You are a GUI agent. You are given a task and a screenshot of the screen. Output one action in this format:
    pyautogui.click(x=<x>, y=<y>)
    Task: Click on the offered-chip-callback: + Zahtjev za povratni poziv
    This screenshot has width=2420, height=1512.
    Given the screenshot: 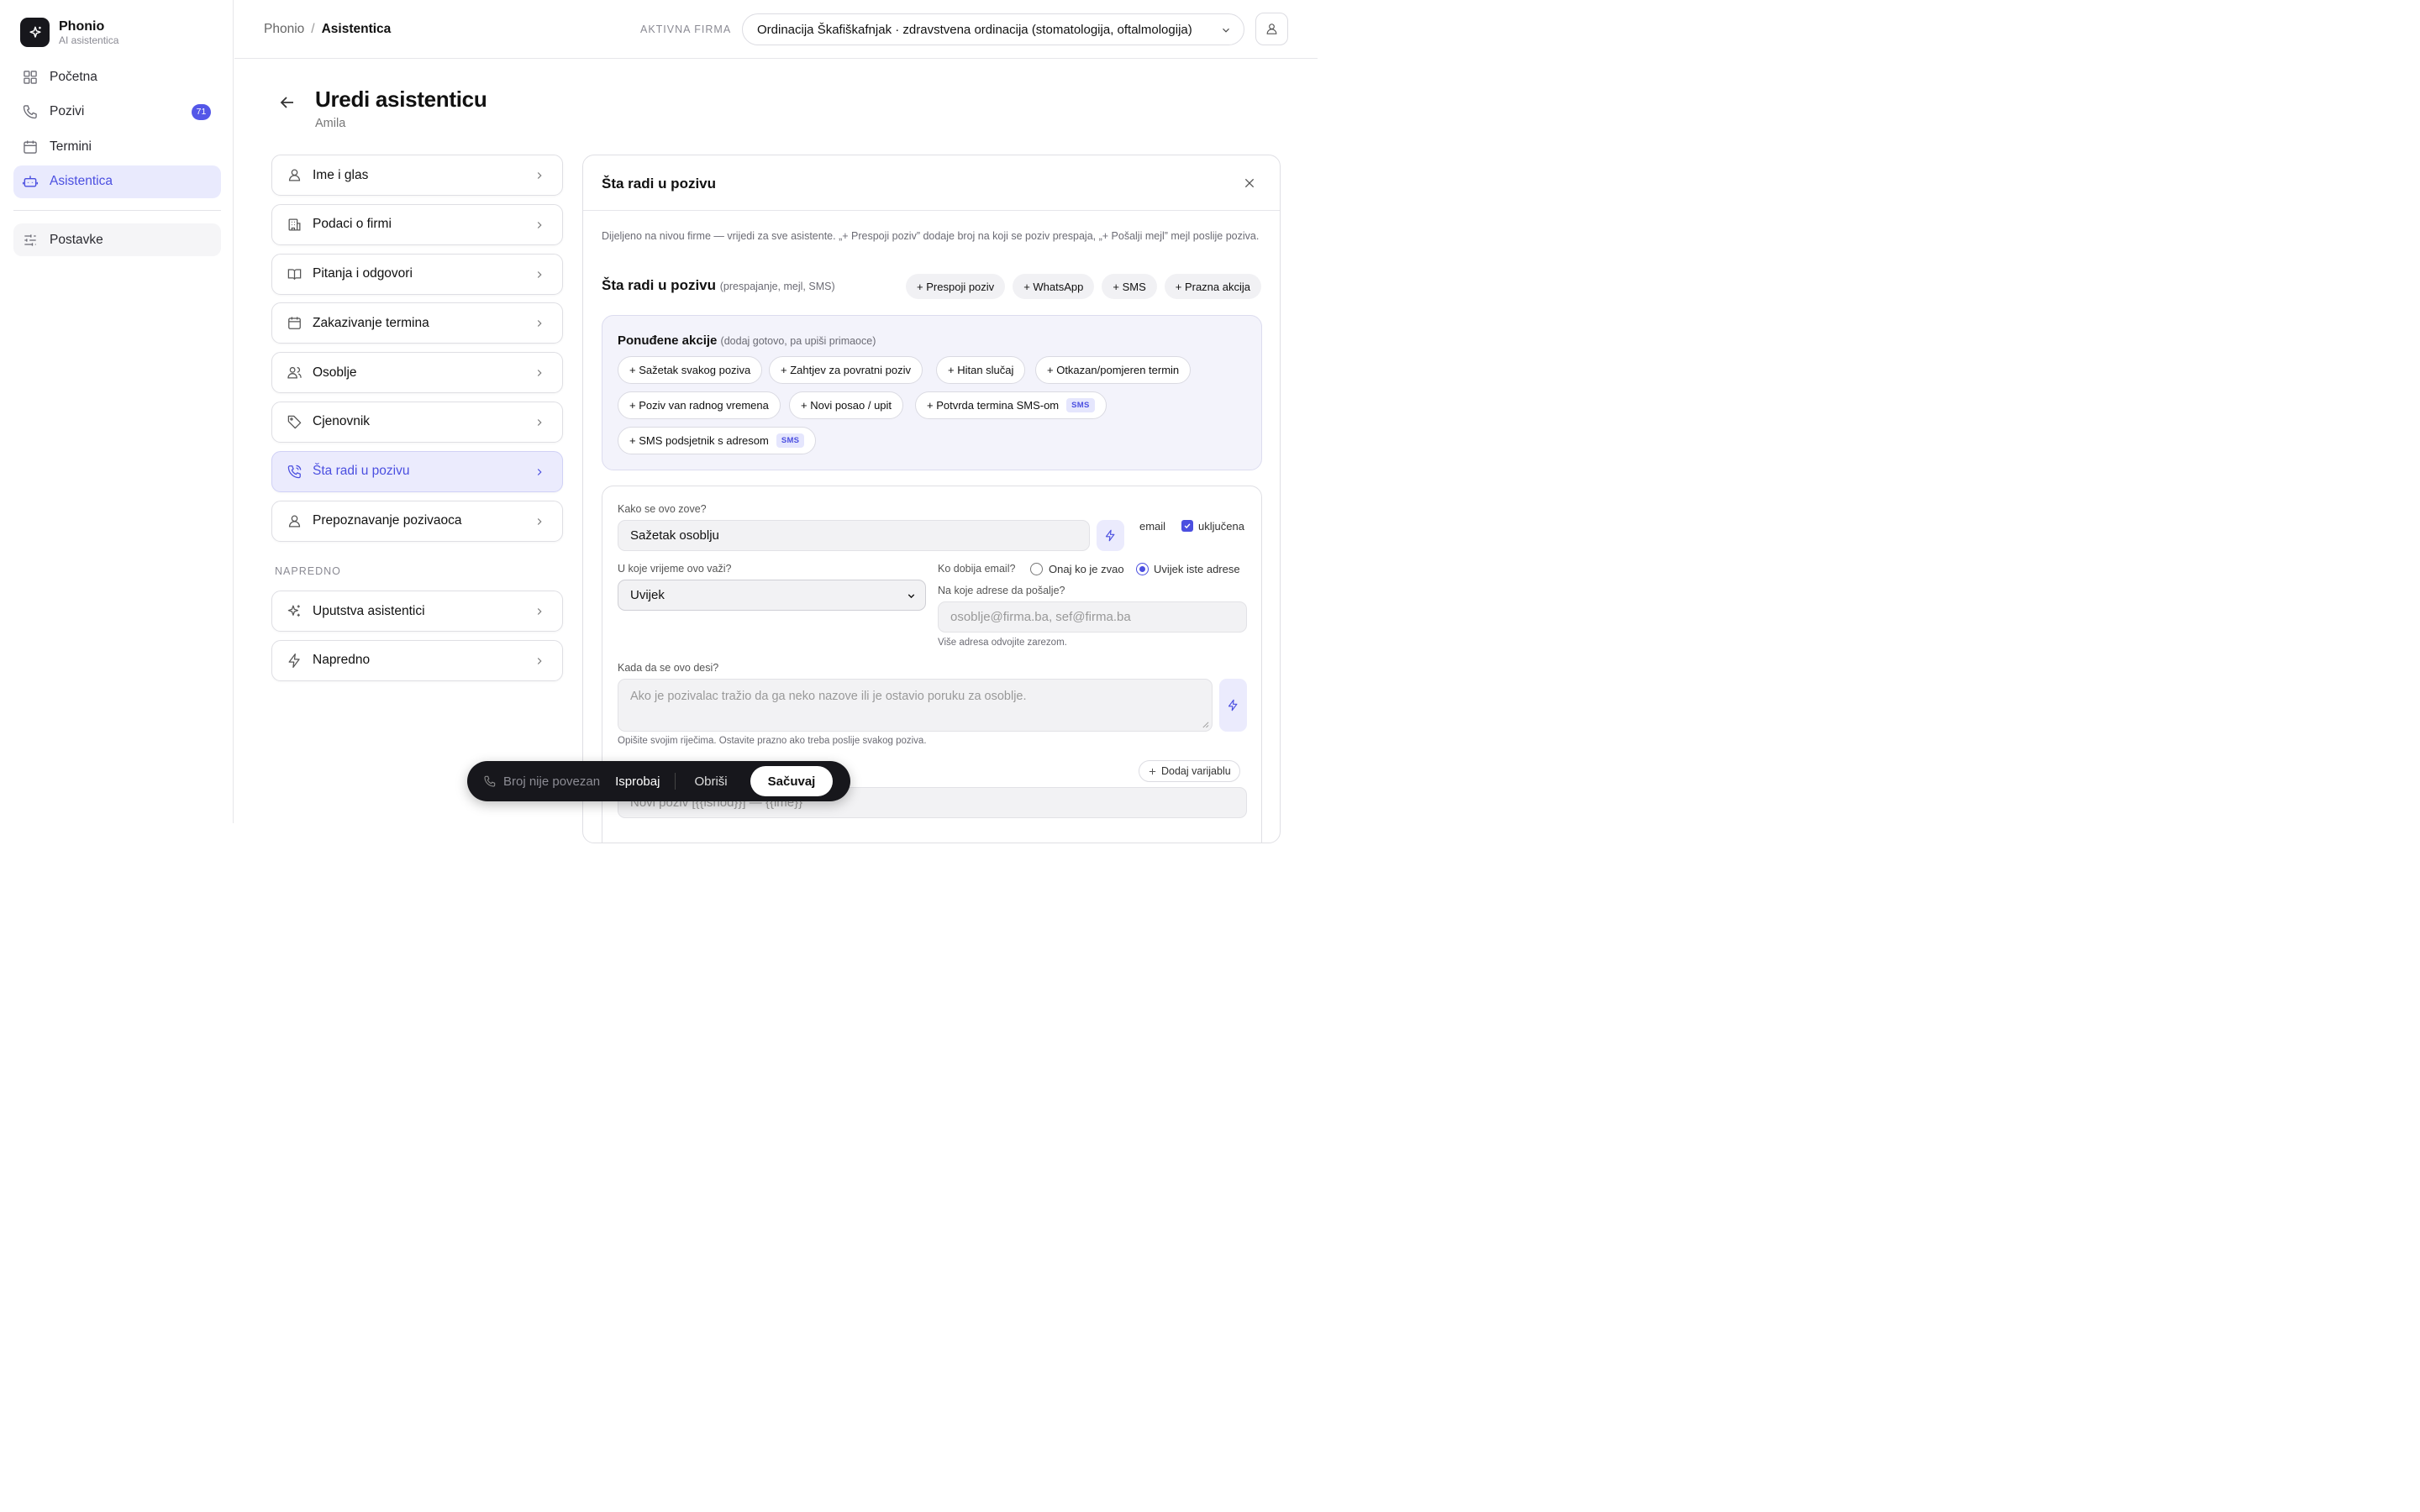 What is the action you would take?
    pyautogui.click(x=846, y=370)
    